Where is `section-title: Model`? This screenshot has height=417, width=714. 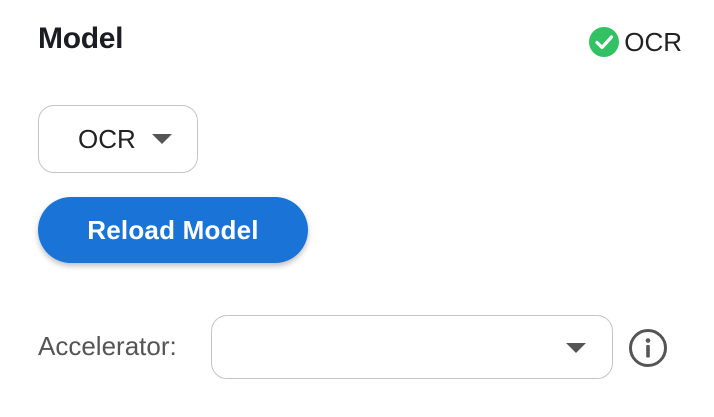 section-title: Model is located at coordinates (81, 38).